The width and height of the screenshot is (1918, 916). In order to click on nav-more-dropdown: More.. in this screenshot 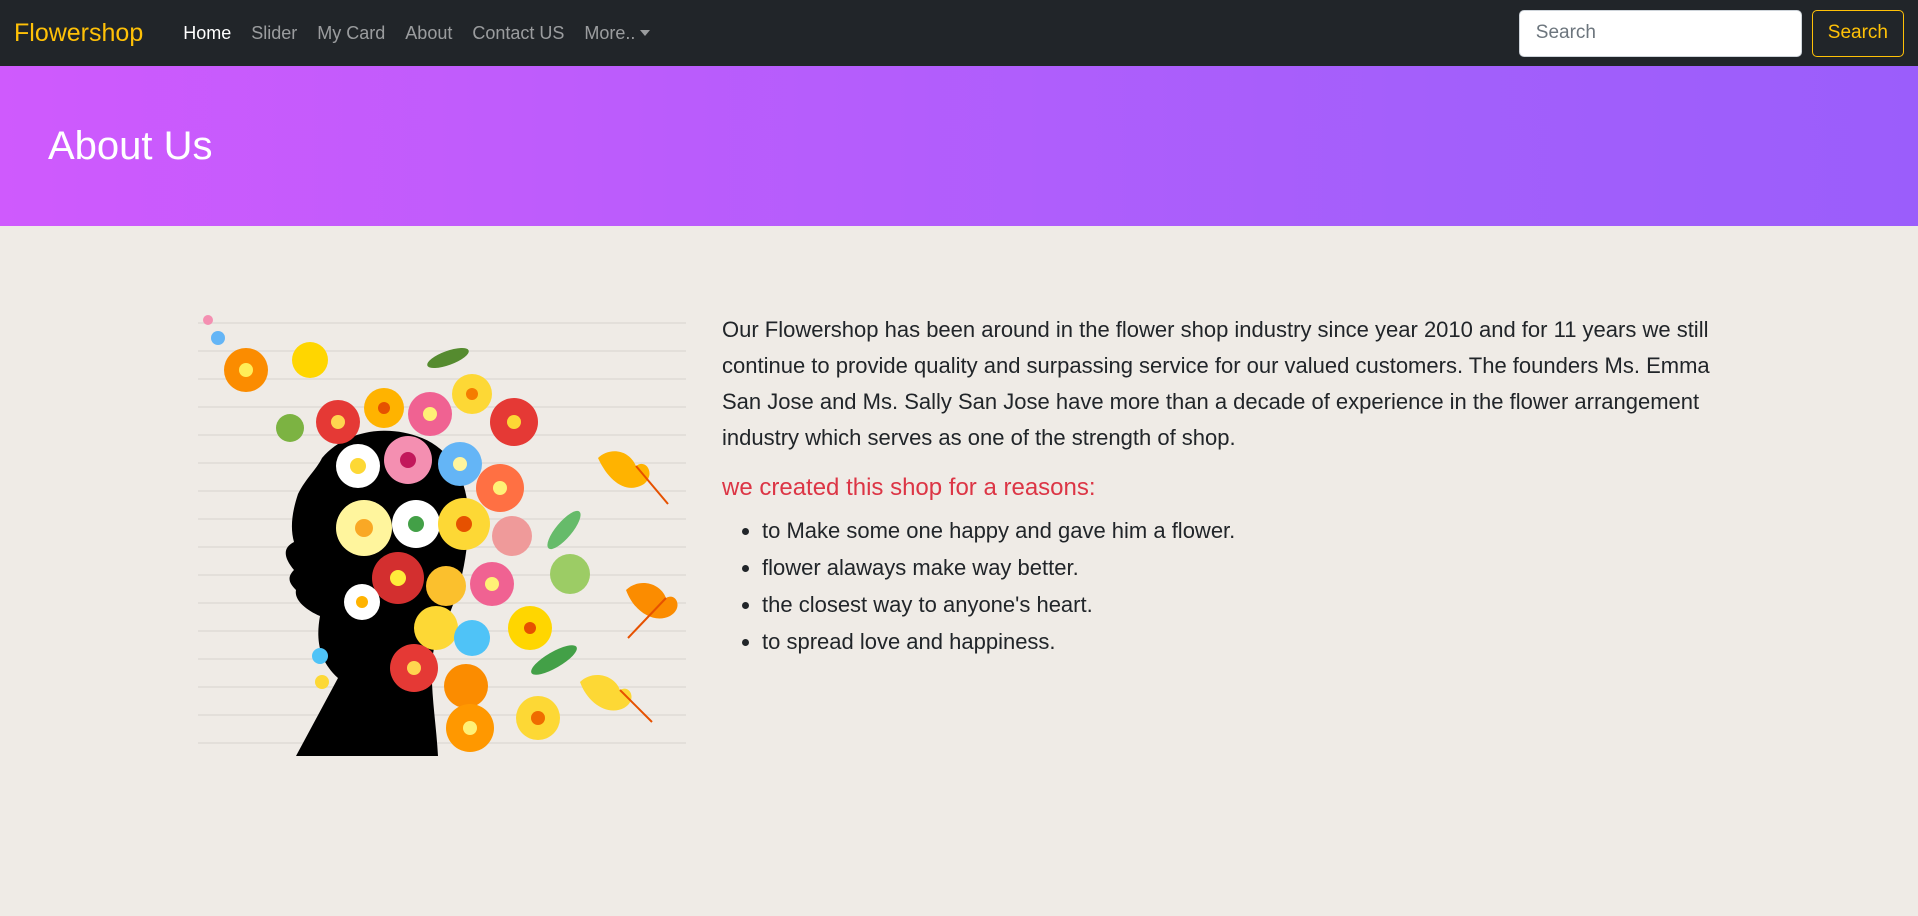, I will do `click(617, 33)`.